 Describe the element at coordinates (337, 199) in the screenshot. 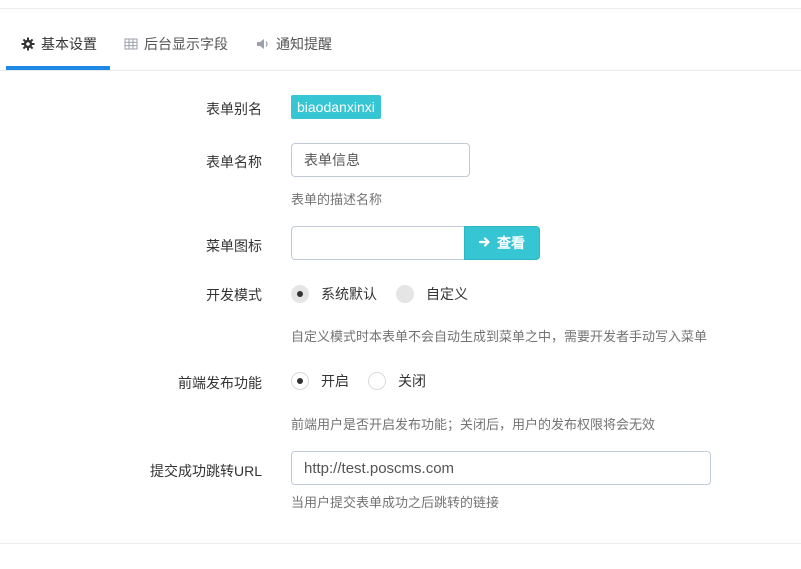

I see `form-name-help: 表单的描述名称` at that location.